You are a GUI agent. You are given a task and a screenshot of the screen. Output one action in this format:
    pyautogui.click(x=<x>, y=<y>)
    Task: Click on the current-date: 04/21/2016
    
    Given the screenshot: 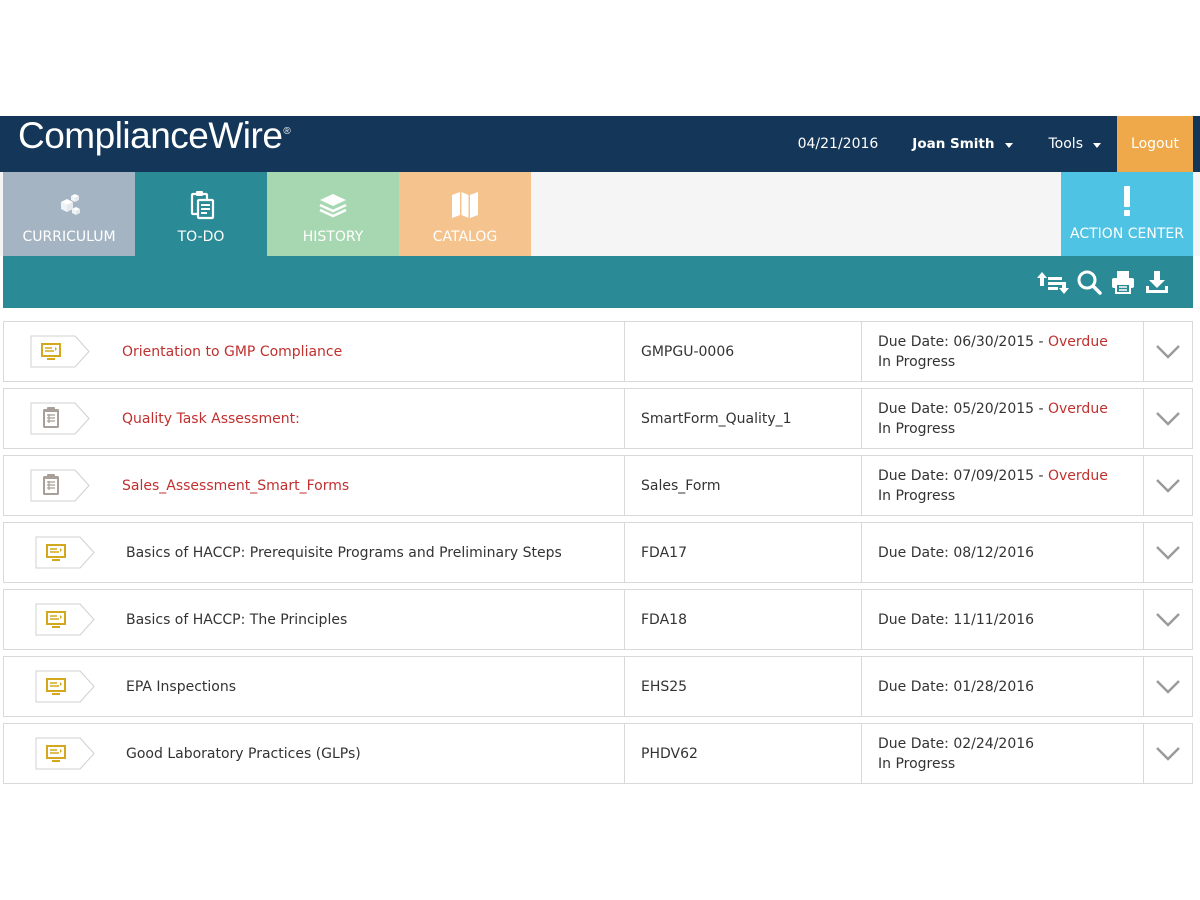 What is the action you would take?
    pyautogui.click(x=838, y=144)
    